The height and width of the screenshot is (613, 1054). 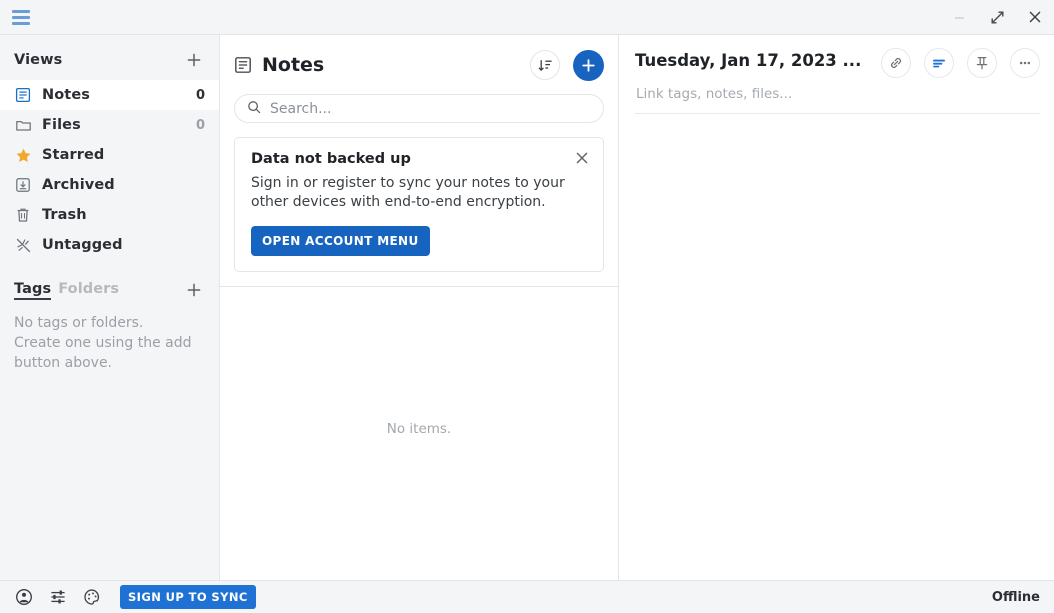 I want to click on folder-icon, so click(x=23, y=125).